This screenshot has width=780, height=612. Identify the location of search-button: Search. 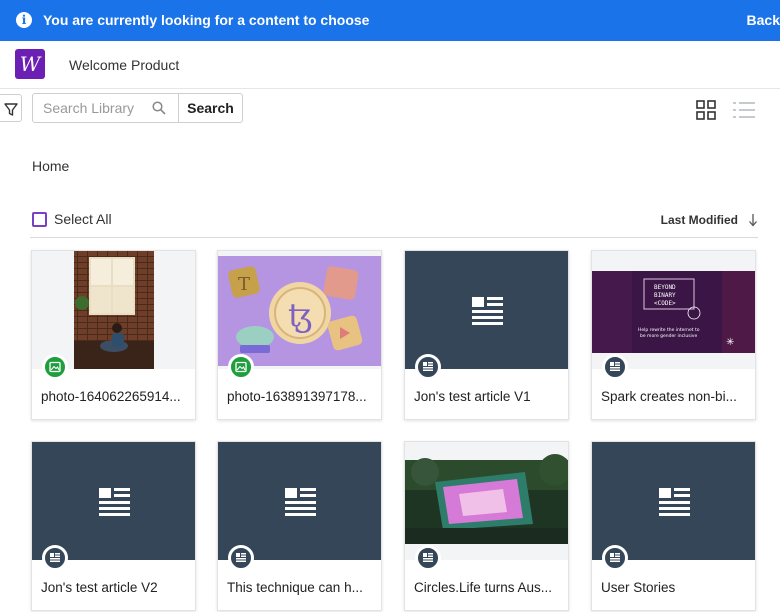
(210, 108).